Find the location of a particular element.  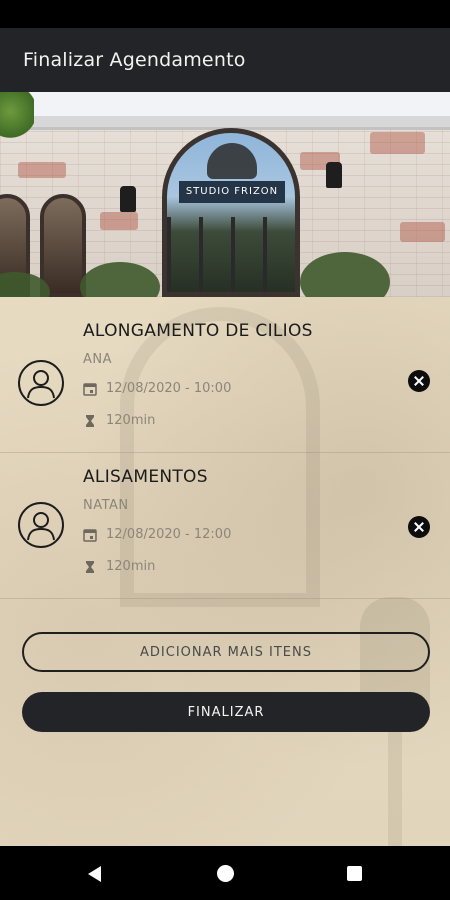

home-icon is located at coordinates (225, 873).